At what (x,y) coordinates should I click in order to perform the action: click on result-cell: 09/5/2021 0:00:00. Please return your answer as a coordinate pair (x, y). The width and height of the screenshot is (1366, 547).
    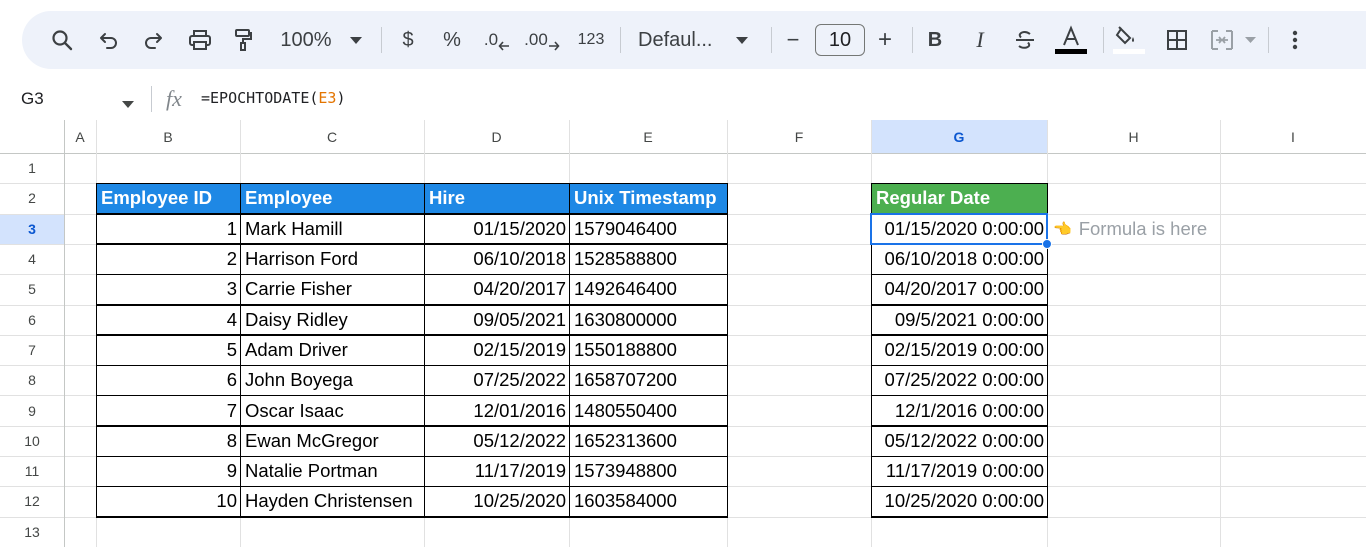
    Looking at the image, I should click on (959, 320).